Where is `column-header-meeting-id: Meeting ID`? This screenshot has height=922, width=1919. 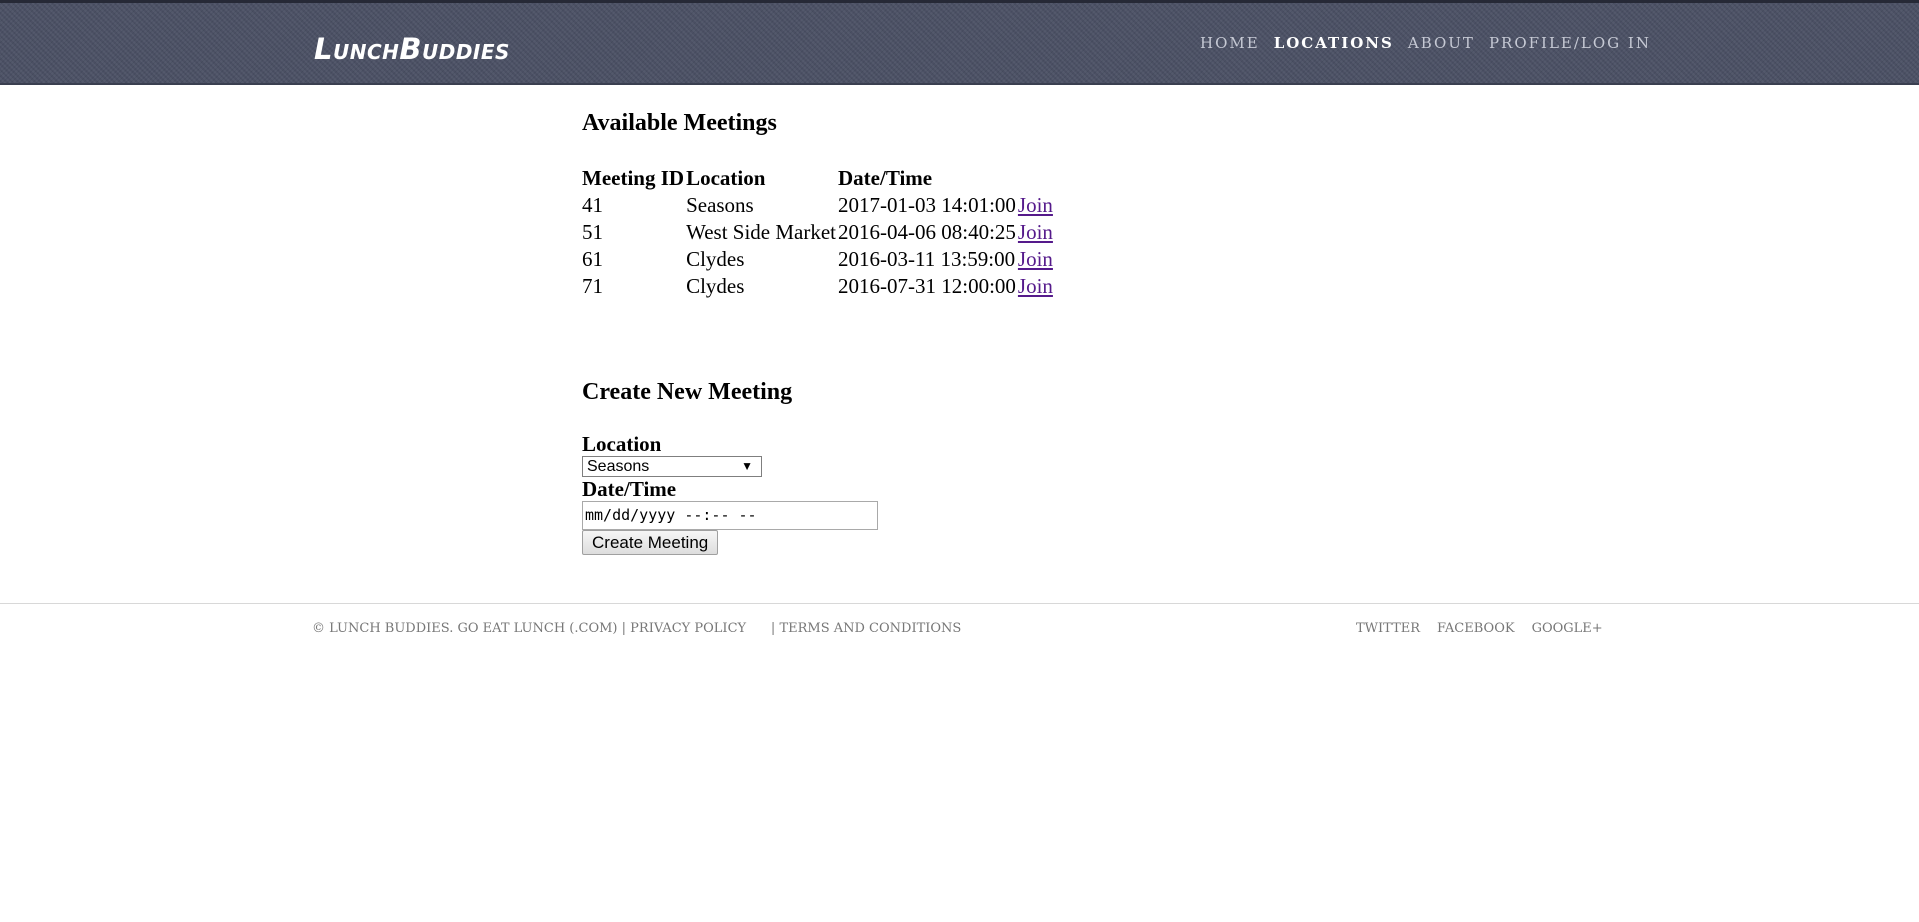 column-header-meeting-id: Meeting ID is located at coordinates (633, 178).